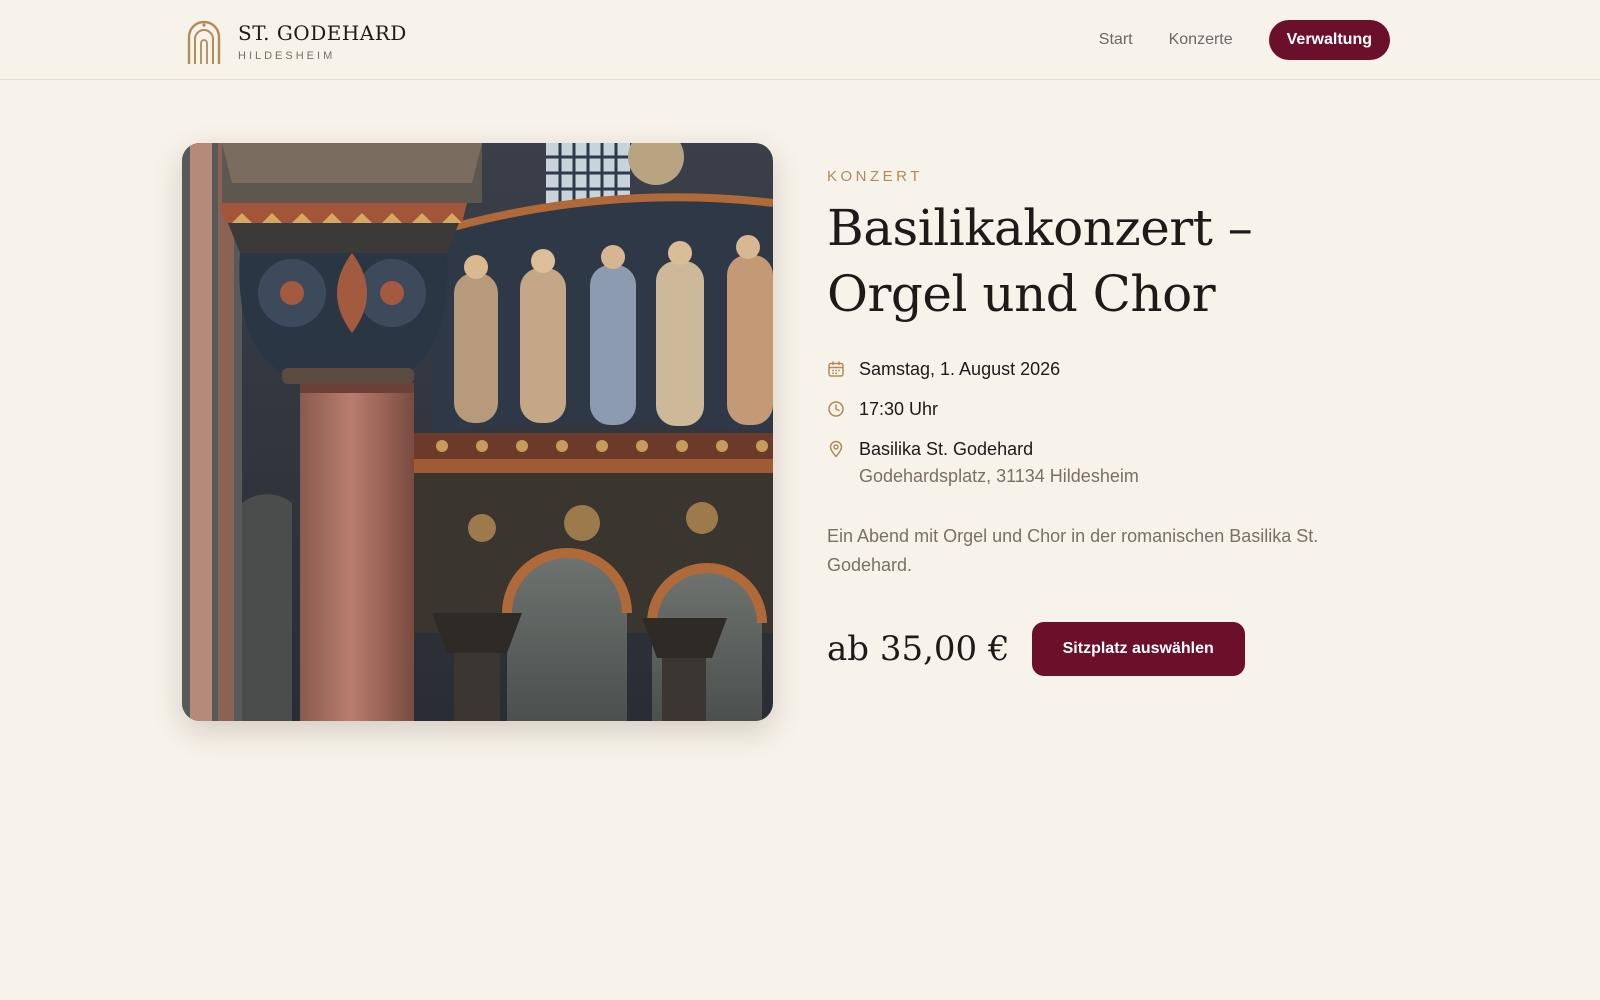  Describe the element at coordinates (999, 476) in the screenshot. I see `event-address: Godehardsplatz, 31134 Hildesheim` at that location.